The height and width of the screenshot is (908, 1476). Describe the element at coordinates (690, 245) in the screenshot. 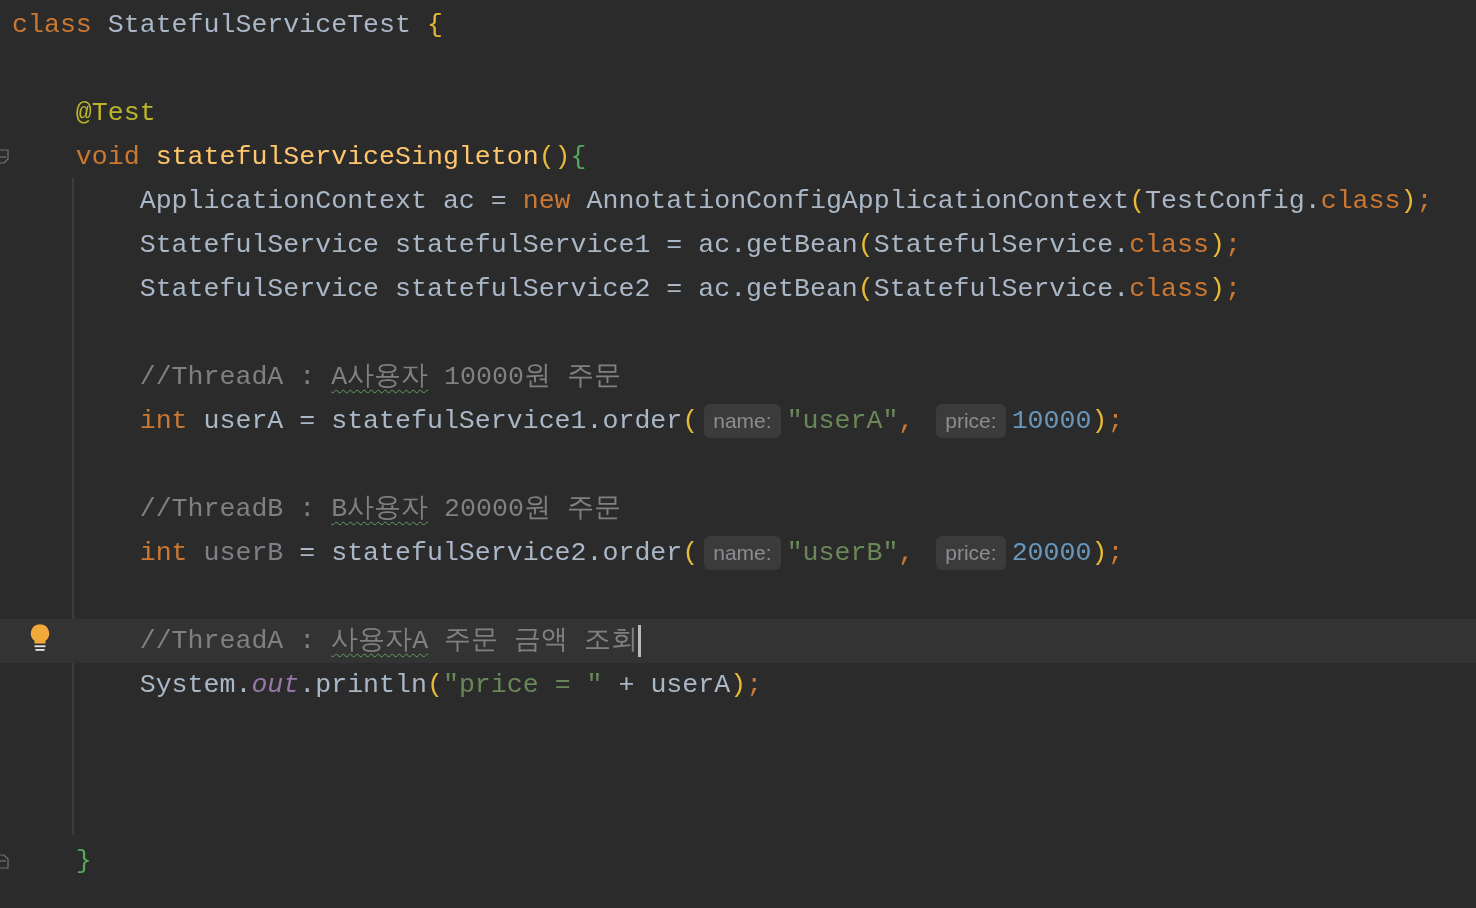

I see `code-text: StatefulService statefulService1 = ac.getBean(StatefulService.class);` at that location.